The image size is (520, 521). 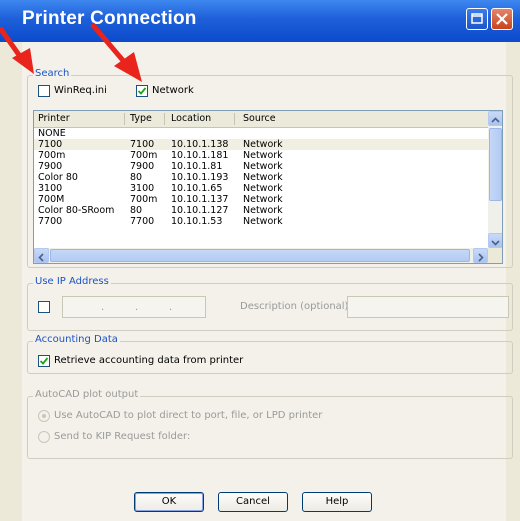 I want to click on table-cell: 10.10.1.193, so click(x=200, y=177).